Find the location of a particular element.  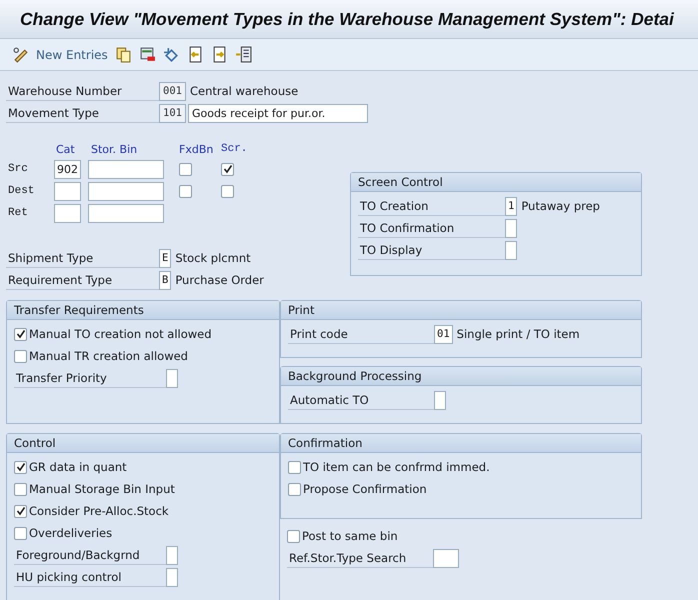

checkbox-label: Propose Confirmation is located at coordinates (365, 489).